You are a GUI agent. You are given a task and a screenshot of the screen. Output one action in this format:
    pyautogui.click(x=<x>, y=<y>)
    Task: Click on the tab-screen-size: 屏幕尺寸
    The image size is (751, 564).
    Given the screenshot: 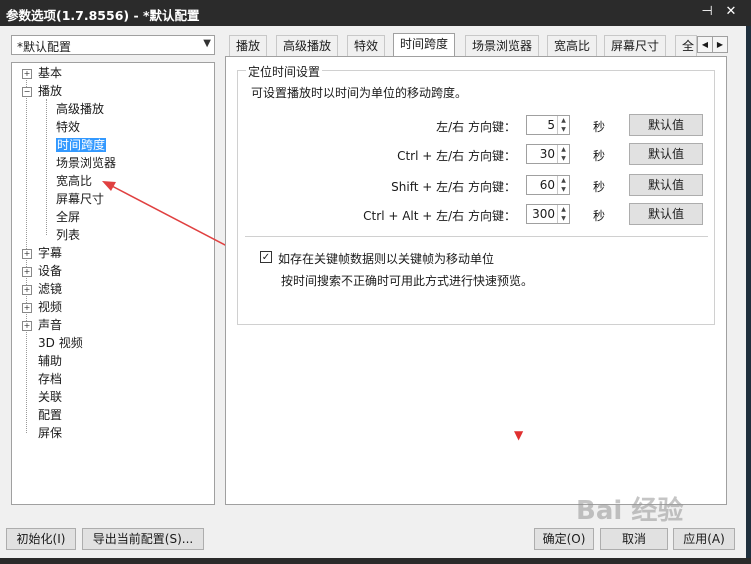 What is the action you would take?
    pyautogui.click(x=635, y=45)
    